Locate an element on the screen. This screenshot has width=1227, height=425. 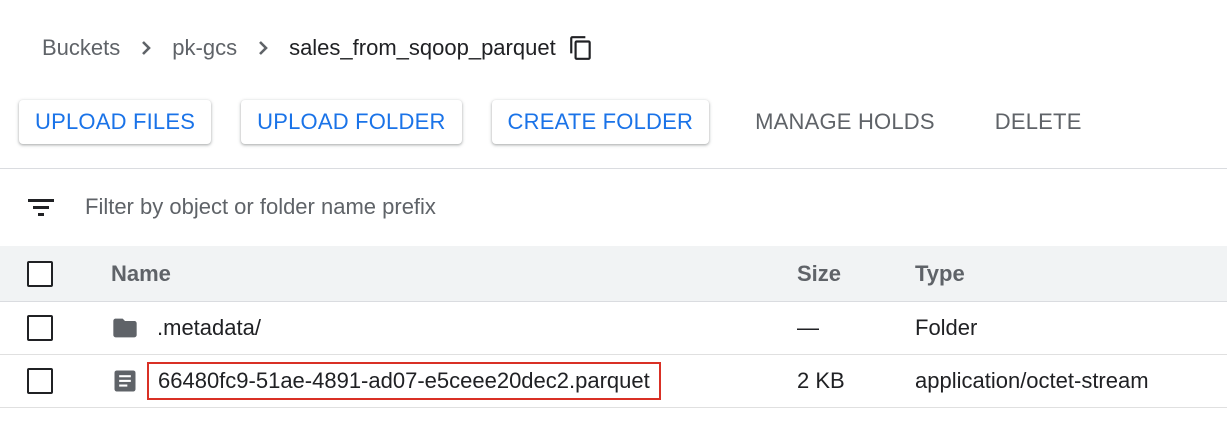
size-cell: — is located at coordinates (855, 328).